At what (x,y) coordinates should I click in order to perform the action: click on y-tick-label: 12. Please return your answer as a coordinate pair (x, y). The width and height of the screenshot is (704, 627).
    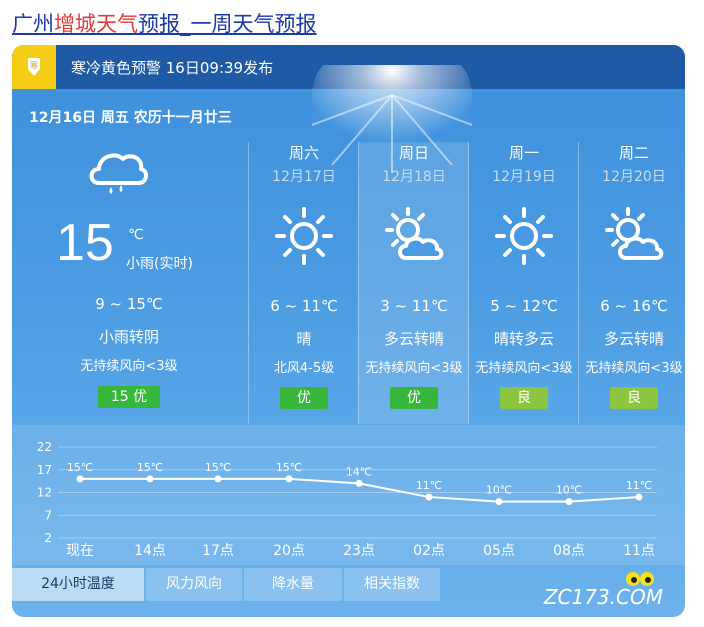
    Looking at the image, I should click on (44, 493).